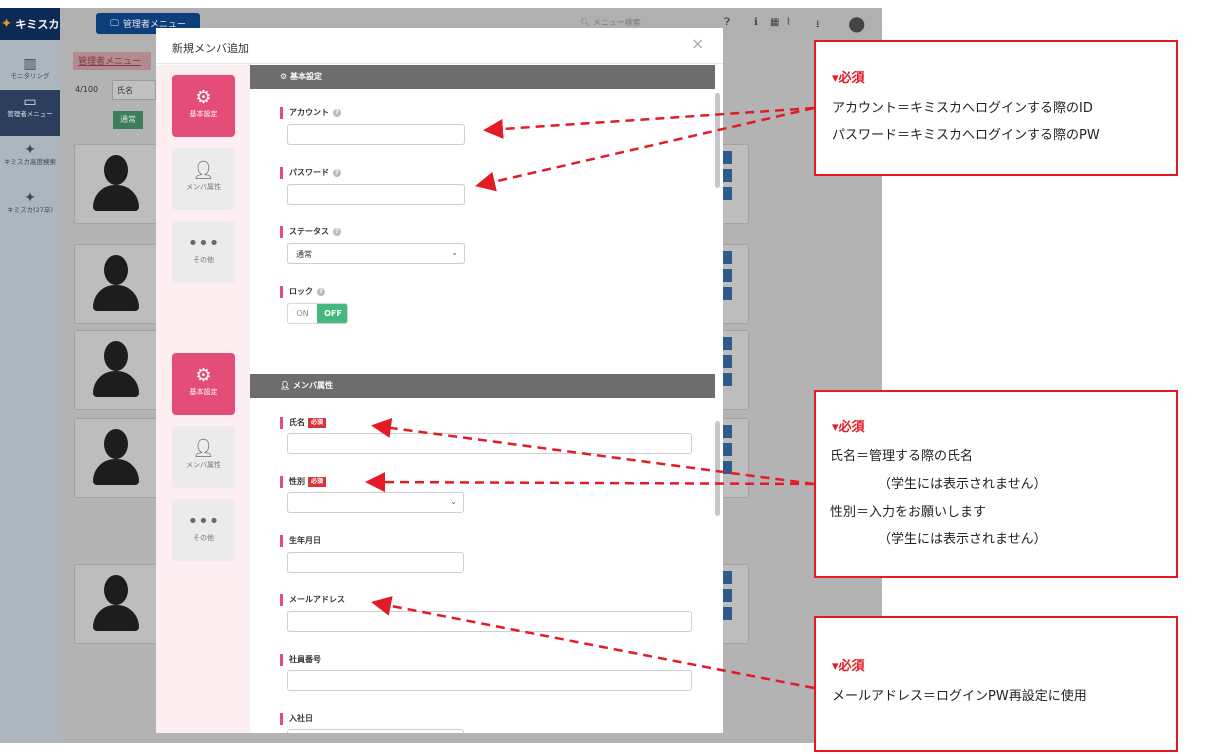  I want to click on info-icon: ℹ, so click(756, 22).